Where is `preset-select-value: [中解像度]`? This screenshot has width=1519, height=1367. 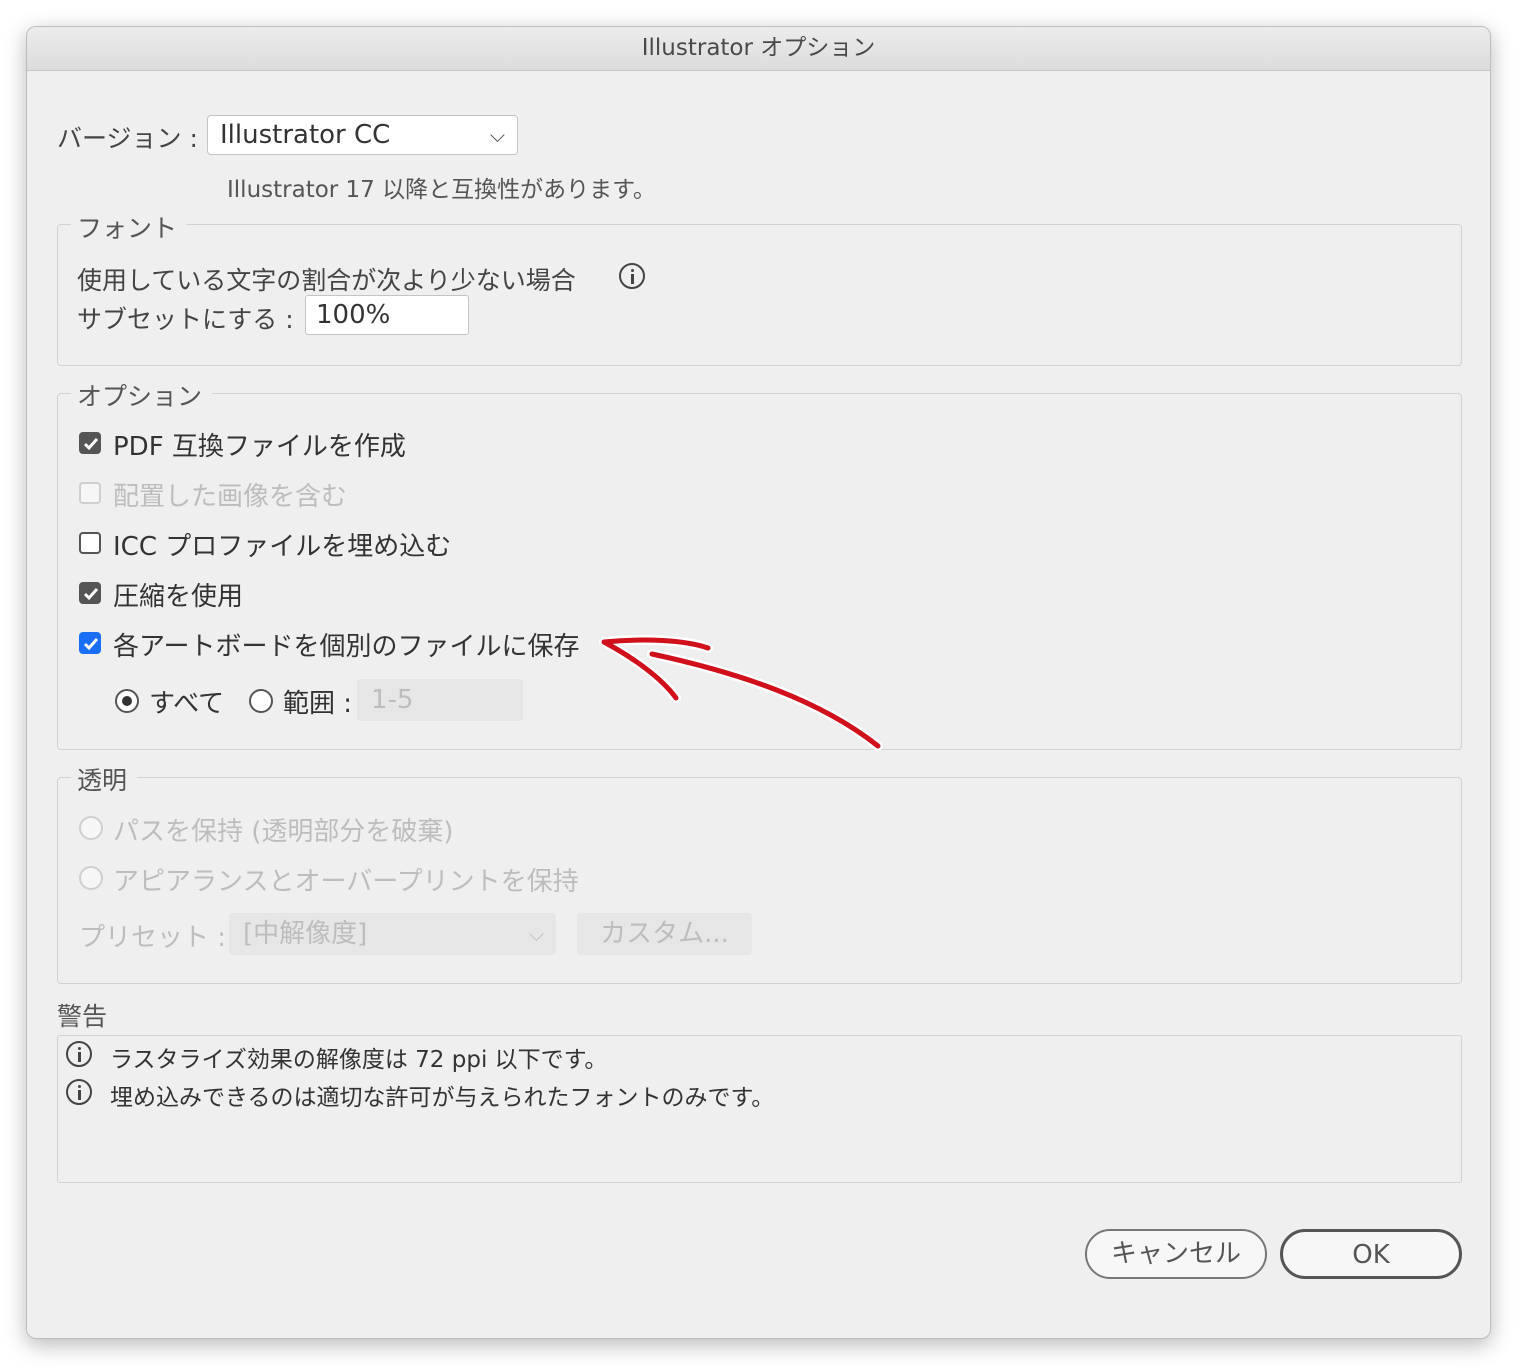
preset-select-value: [中解像度] is located at coordinates (305, 934).